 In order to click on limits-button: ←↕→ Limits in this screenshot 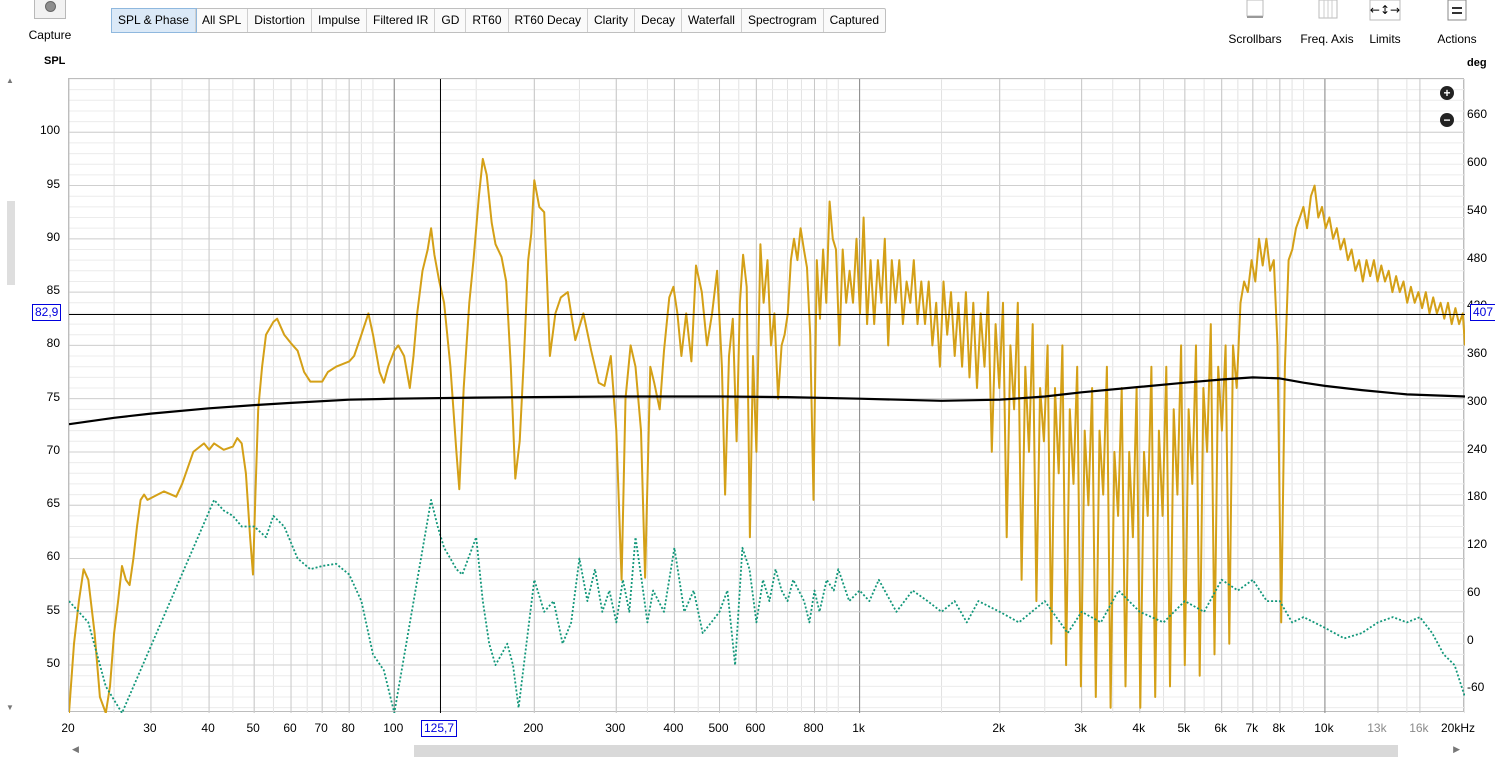, I will do `click(1385, 23)`.